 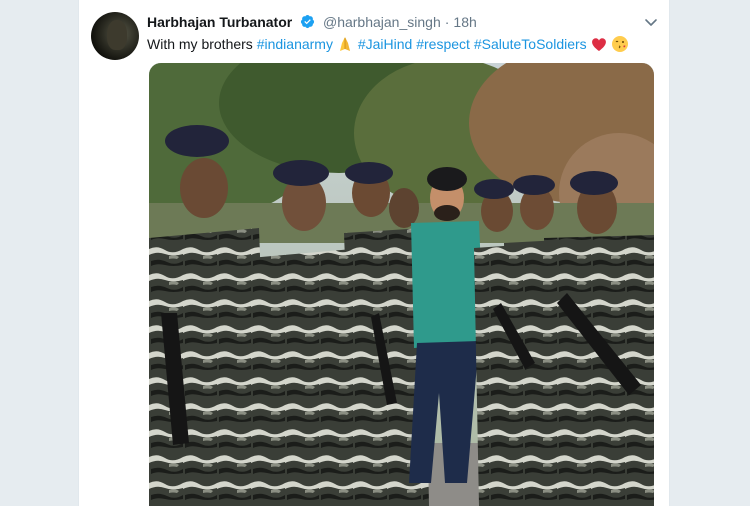 I want to click on red-heart-emoji, so click(x=598, y=44).